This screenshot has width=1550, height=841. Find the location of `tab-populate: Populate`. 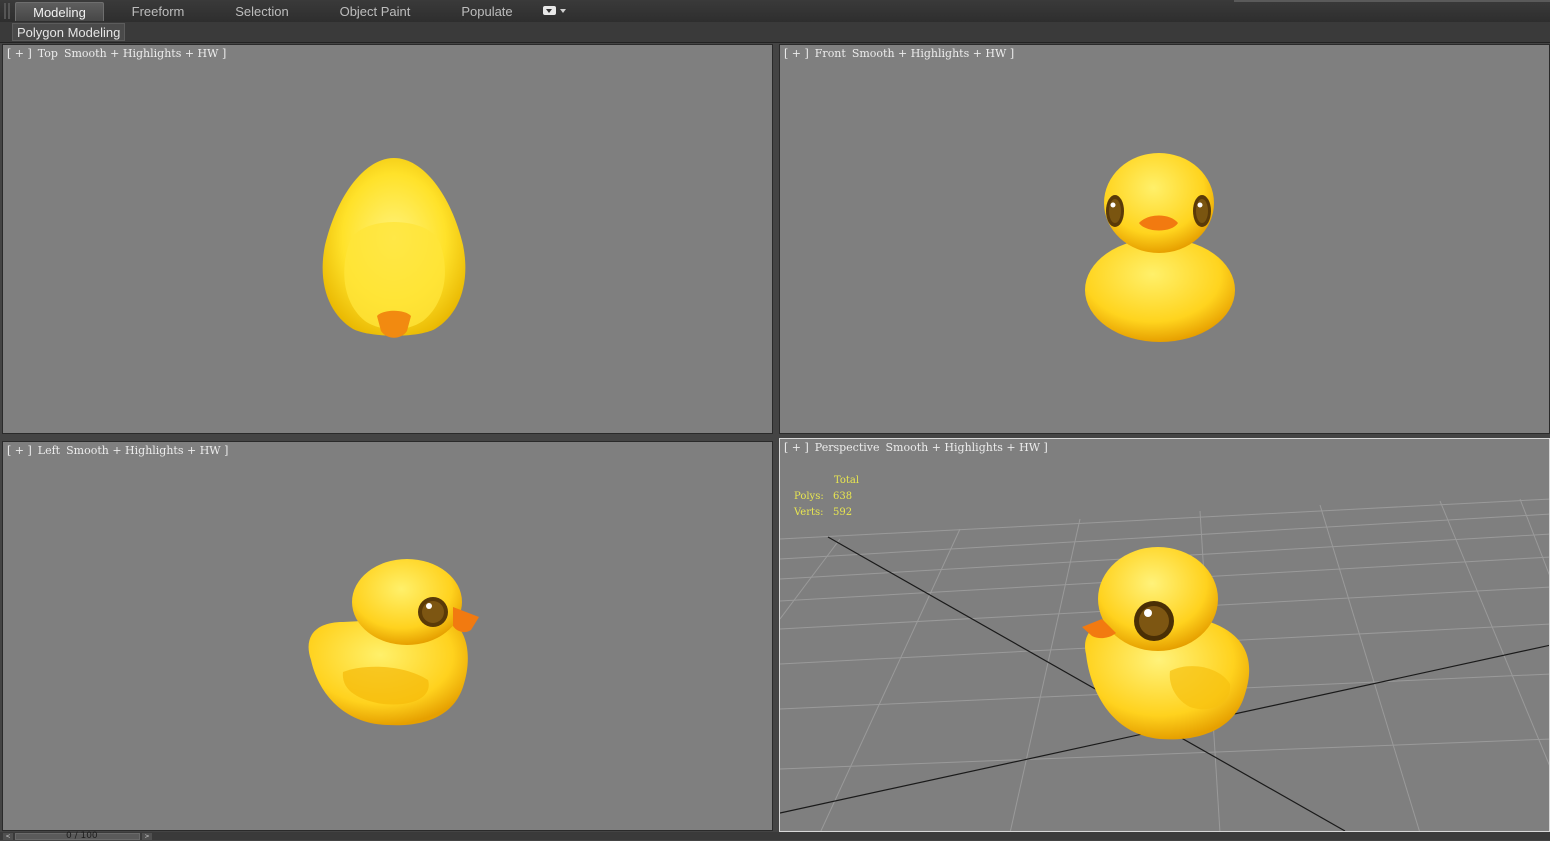

tab-populate: Populate is located at coordinates (487, 11).